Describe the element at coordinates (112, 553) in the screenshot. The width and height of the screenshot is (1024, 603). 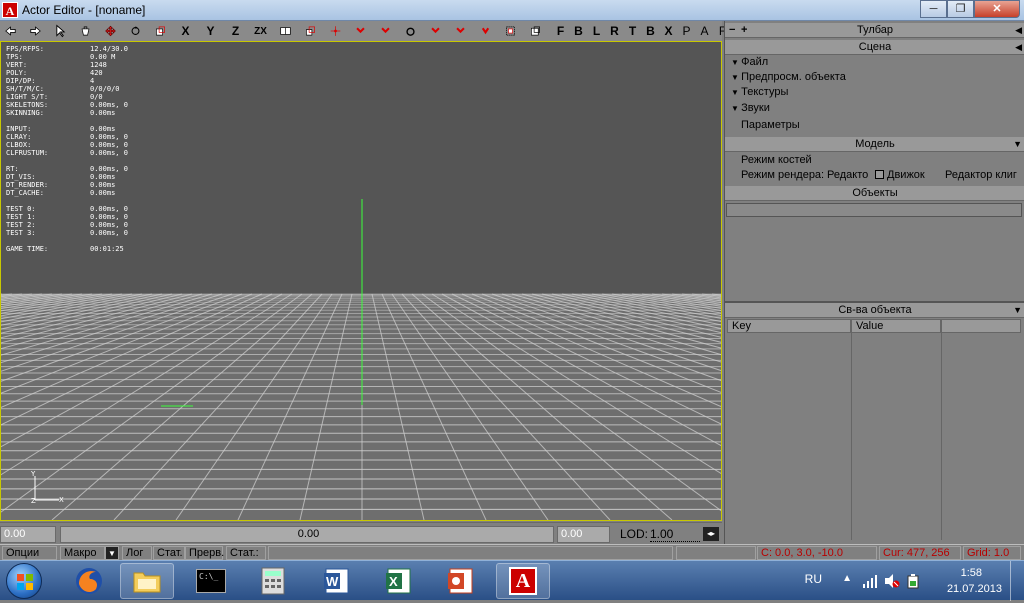
I see `macro-dropdown: ▼` at that location.